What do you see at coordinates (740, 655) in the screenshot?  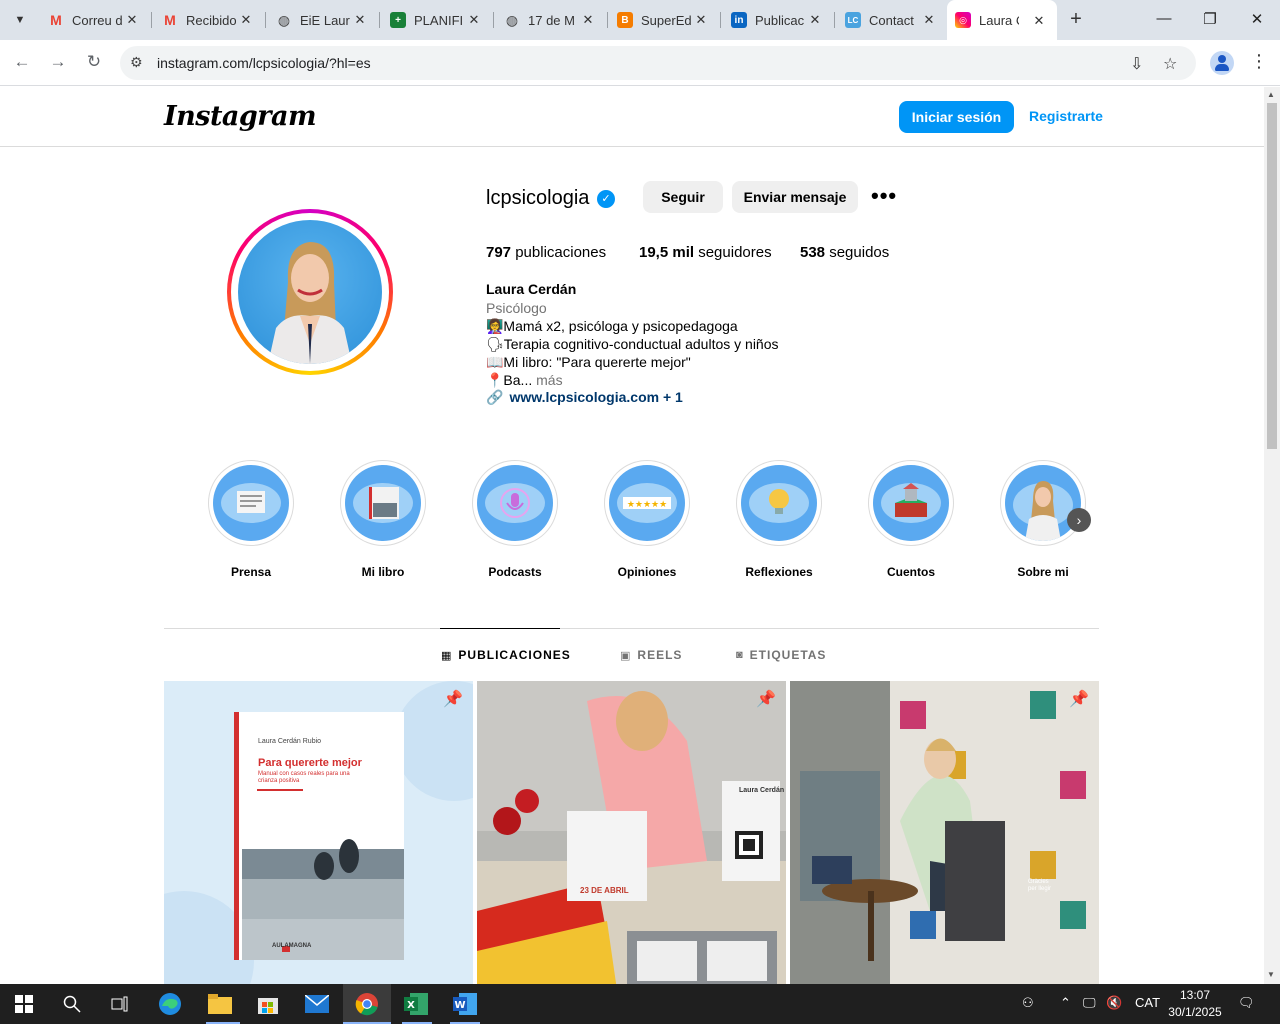 I see `tagged-icon: ◙` at bounding box center [740, 655].